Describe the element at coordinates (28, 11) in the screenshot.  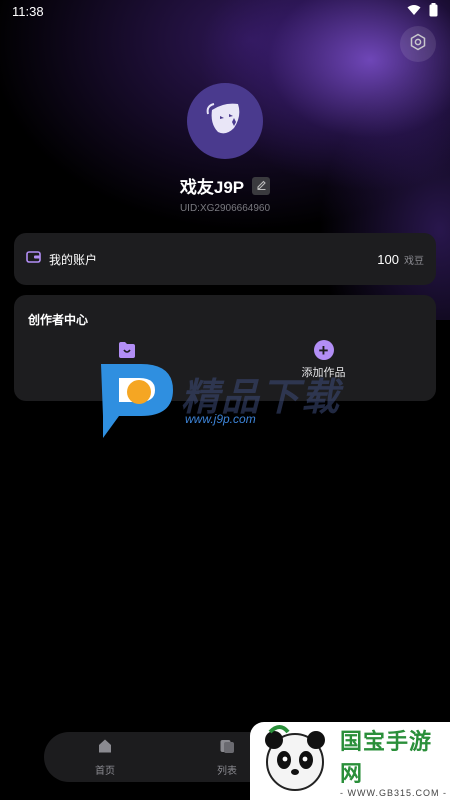
I see `status-time: 11:38` at that location.